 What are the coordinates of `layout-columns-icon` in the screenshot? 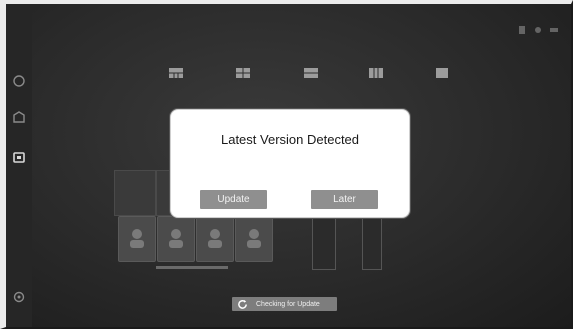 It's located at (376, 73).